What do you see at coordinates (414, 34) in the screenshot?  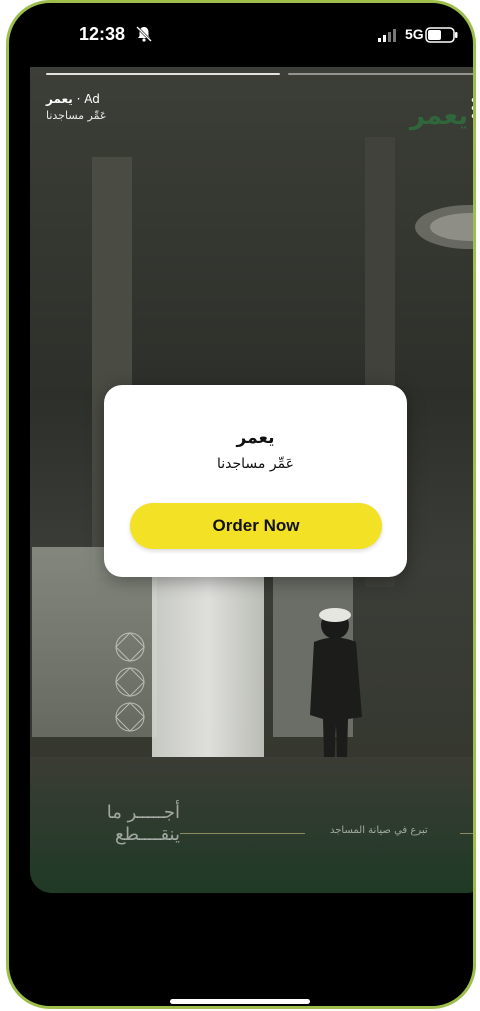 I see `network-label: 5G` at bounding box center [414, 34].